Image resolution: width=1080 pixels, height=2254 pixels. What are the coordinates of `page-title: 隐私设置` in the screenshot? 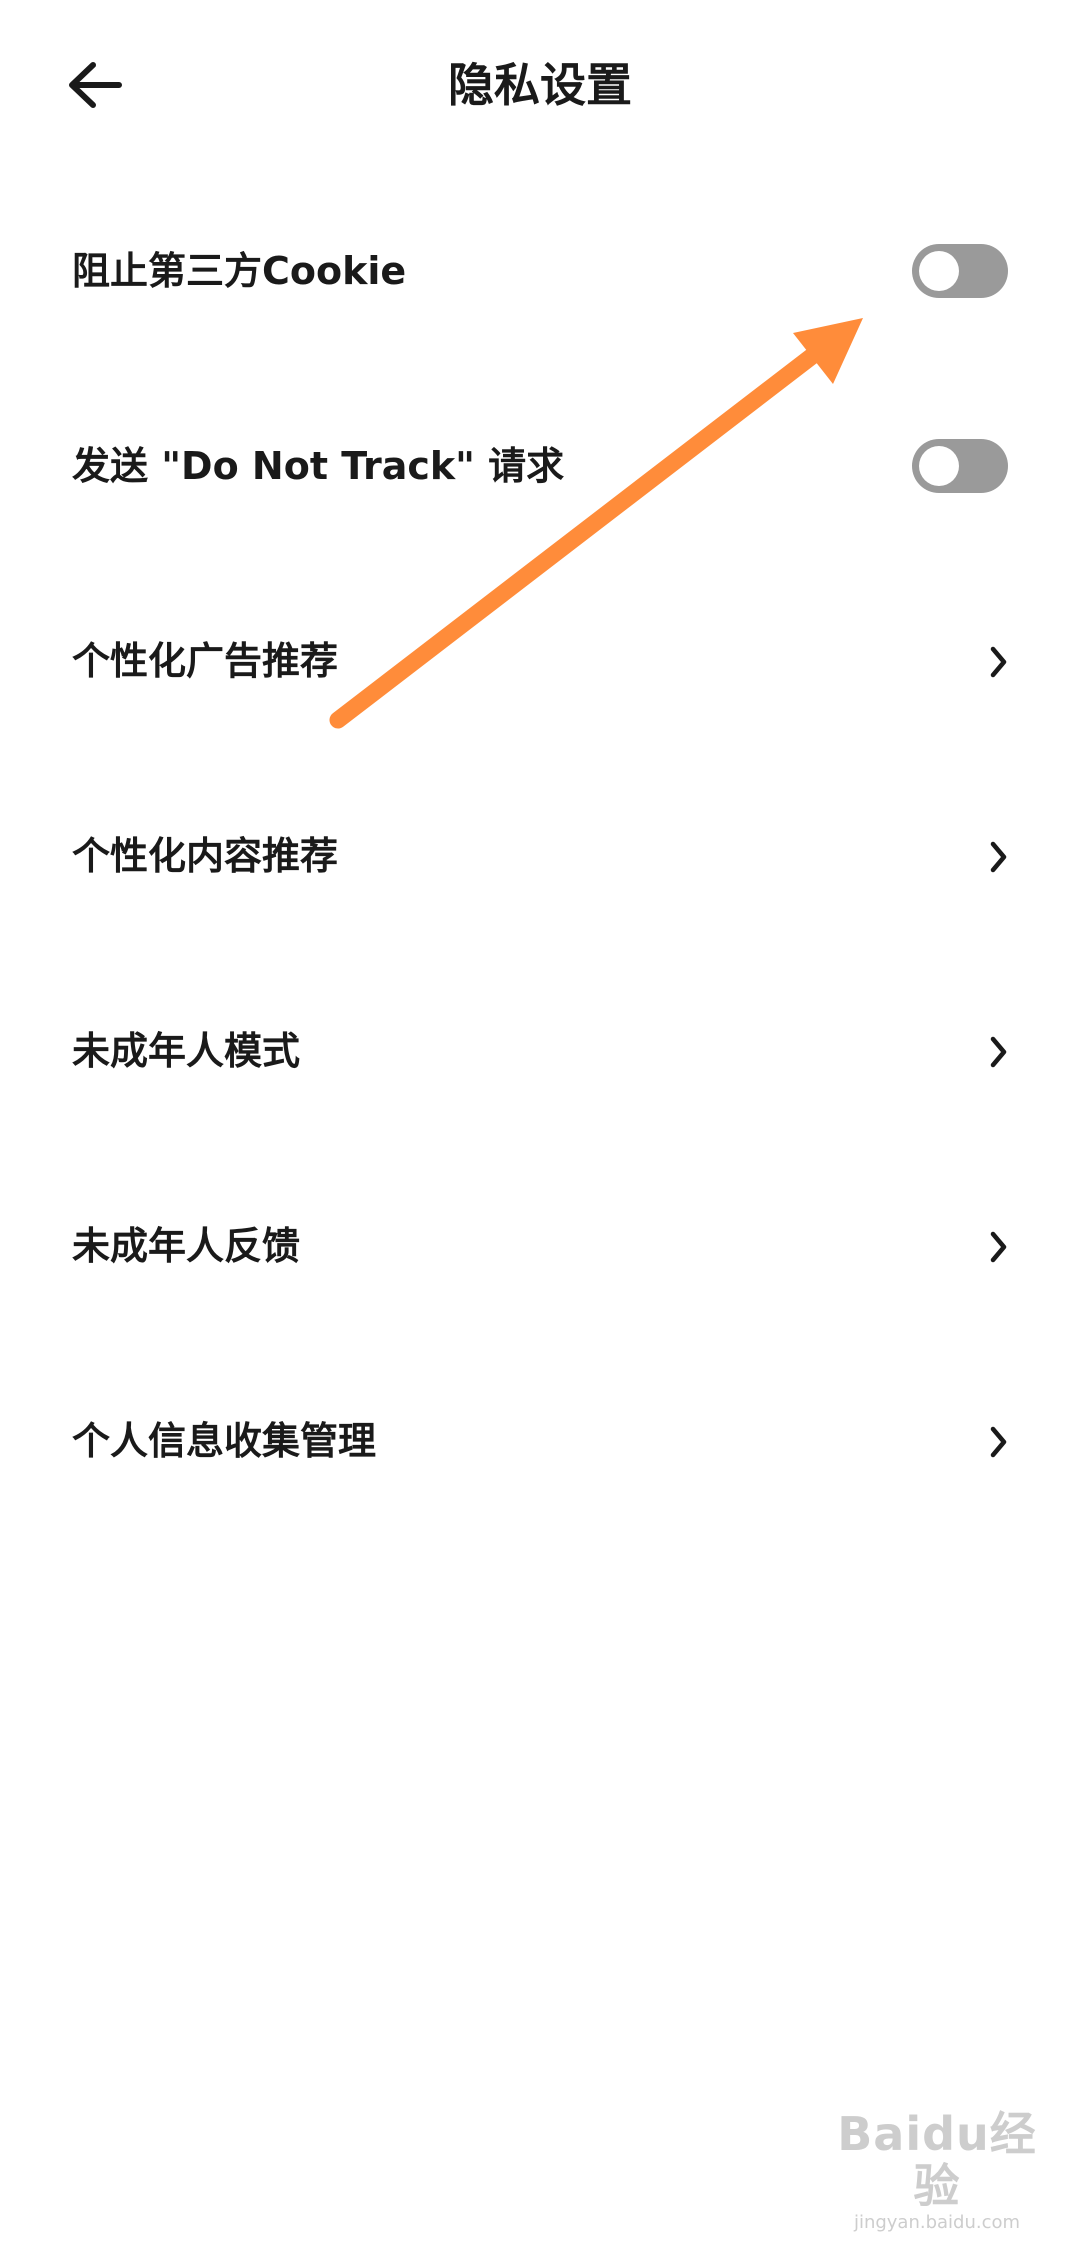 It's located at (540, 85).